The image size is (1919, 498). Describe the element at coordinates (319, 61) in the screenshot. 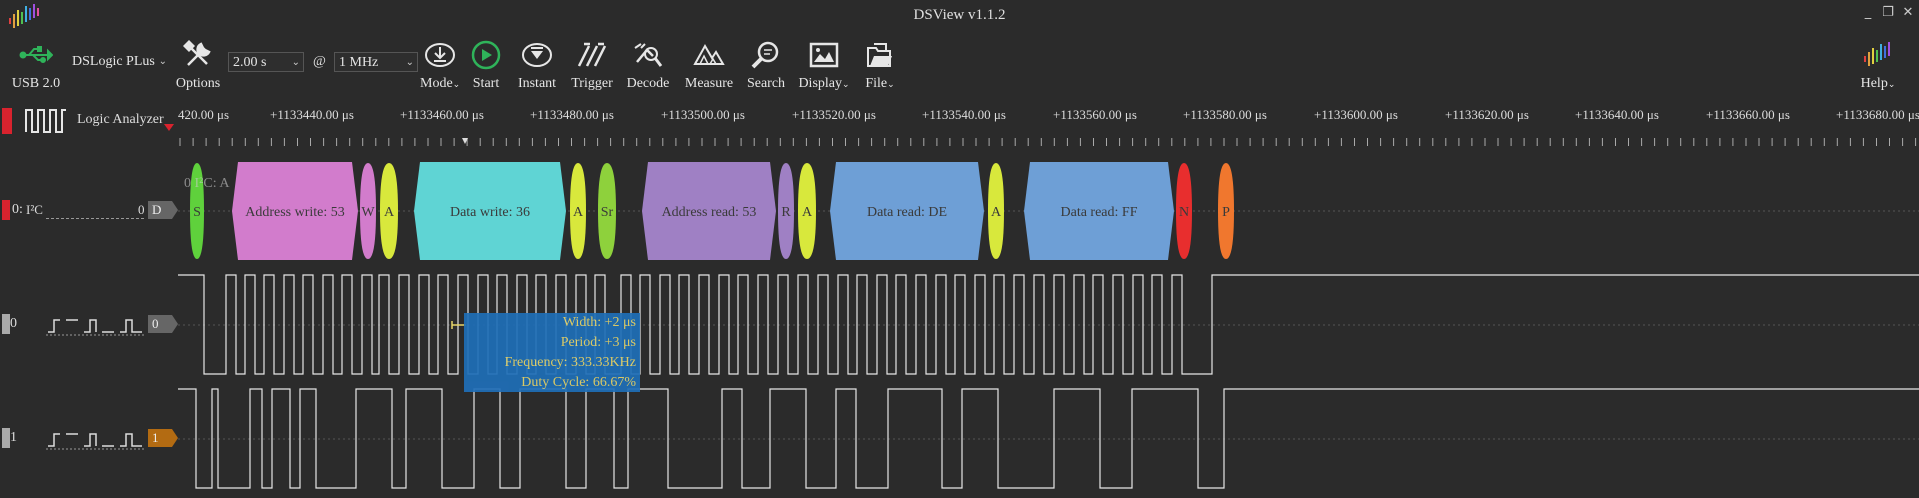

I see `at-symbol: @` at that location.